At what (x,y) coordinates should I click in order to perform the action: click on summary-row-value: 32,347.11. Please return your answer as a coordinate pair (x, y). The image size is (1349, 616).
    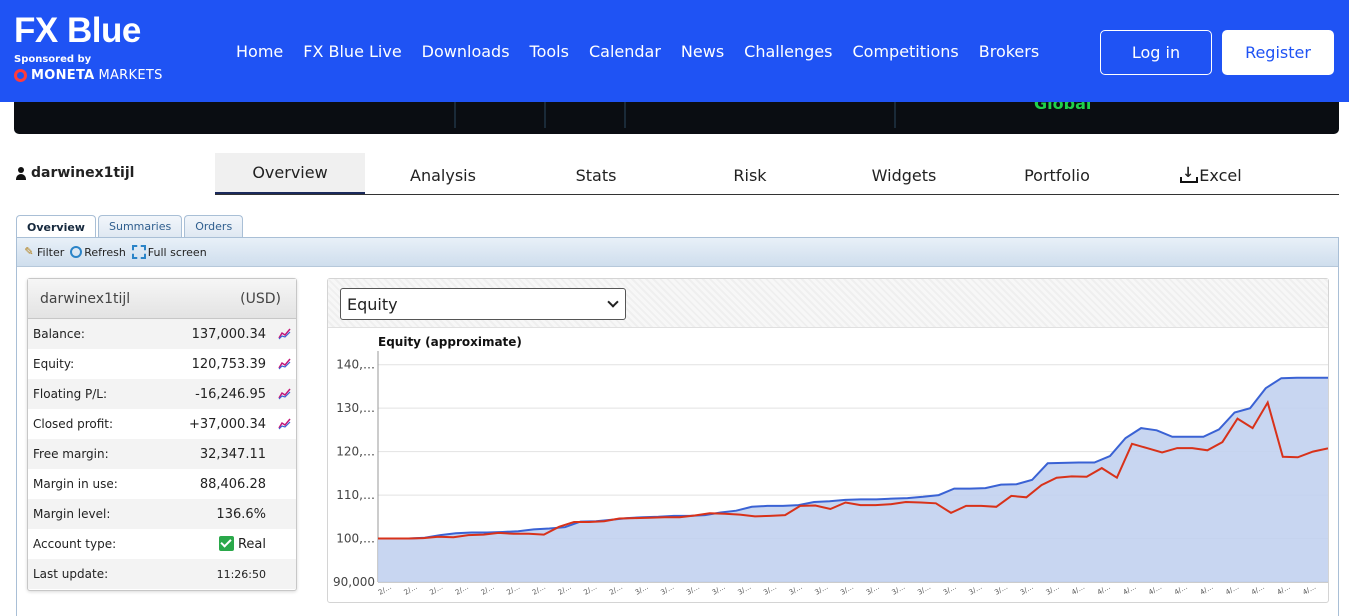
    Looking at the image, I should click on (233, 454).